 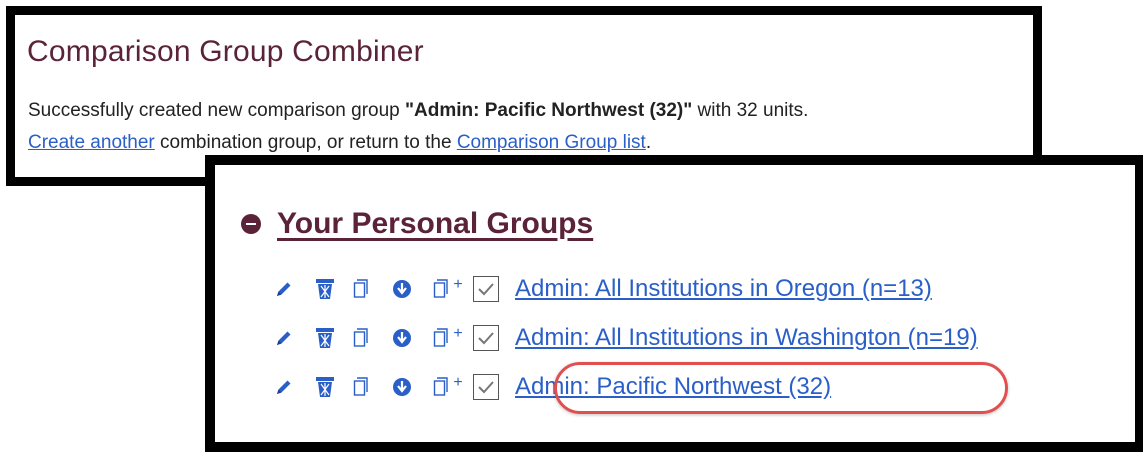 I want to click on group-row: + Admin: Pacific Northwest (32), so click(x=552, y=387).